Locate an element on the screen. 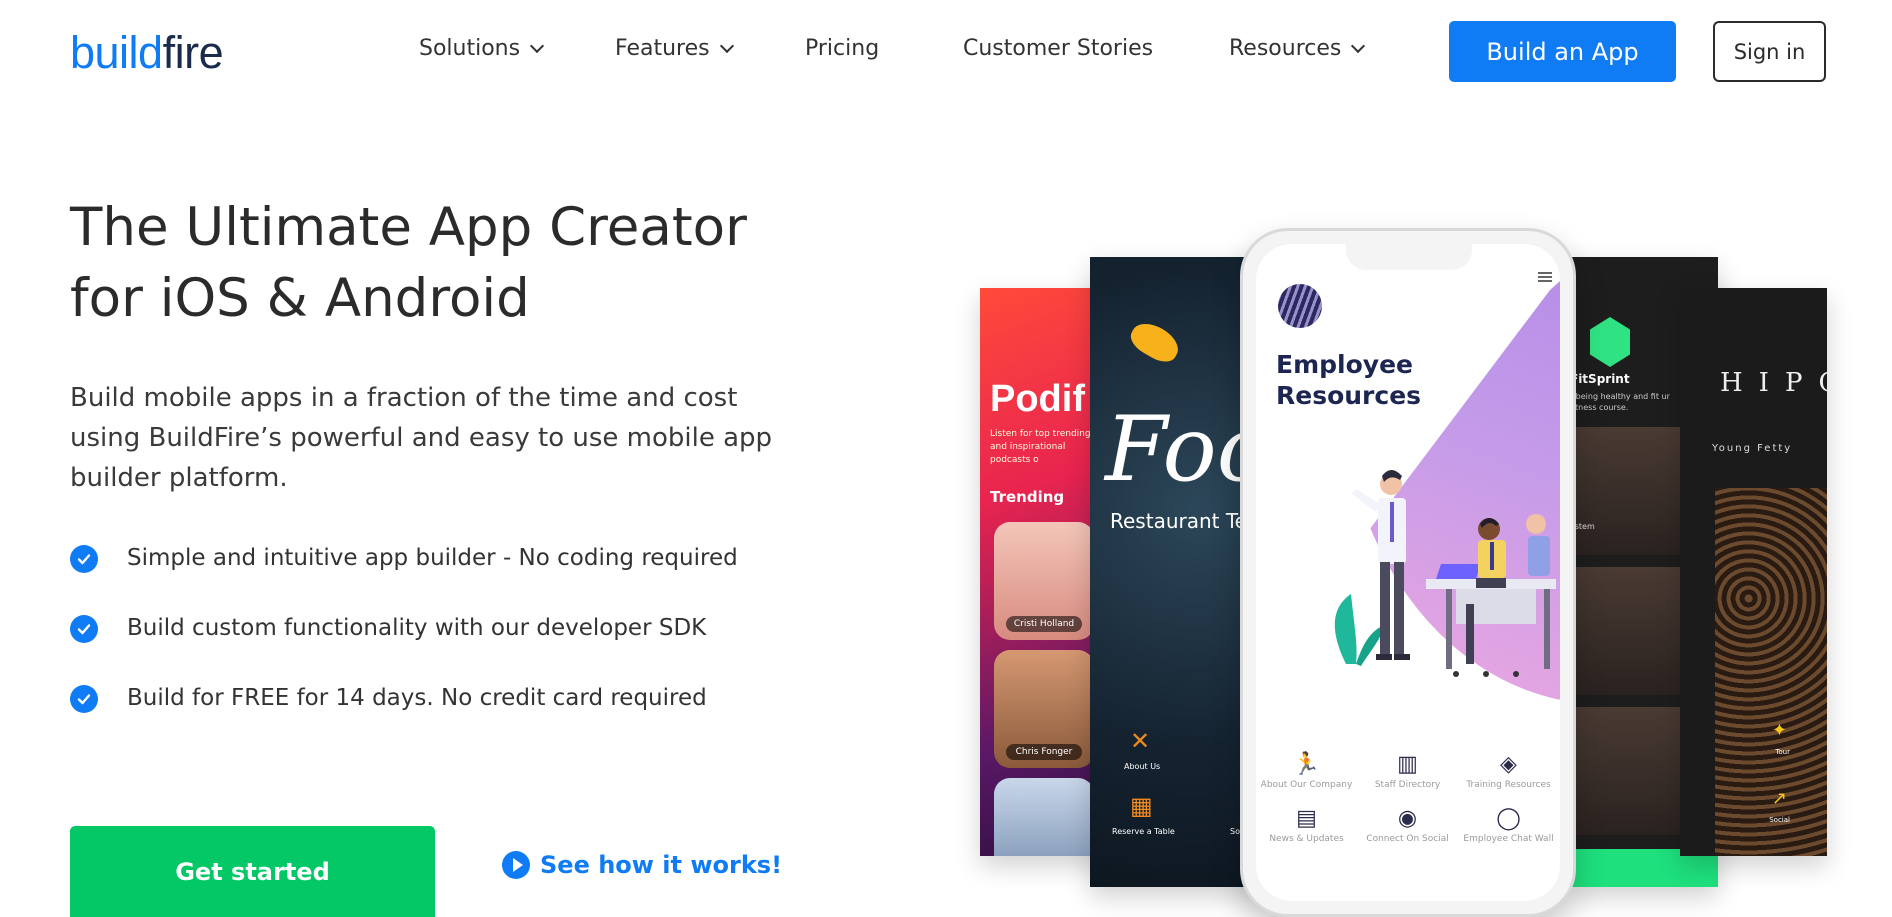  runner-icon: 🏃 is located at coordinates (1306, 764).